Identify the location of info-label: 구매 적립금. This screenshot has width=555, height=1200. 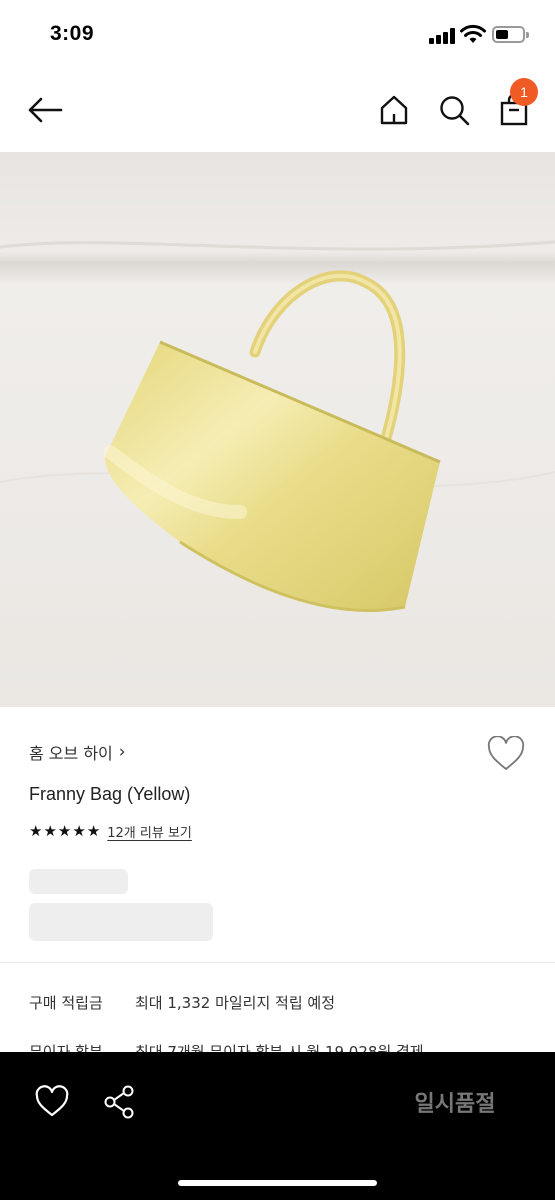
(66, 1003).